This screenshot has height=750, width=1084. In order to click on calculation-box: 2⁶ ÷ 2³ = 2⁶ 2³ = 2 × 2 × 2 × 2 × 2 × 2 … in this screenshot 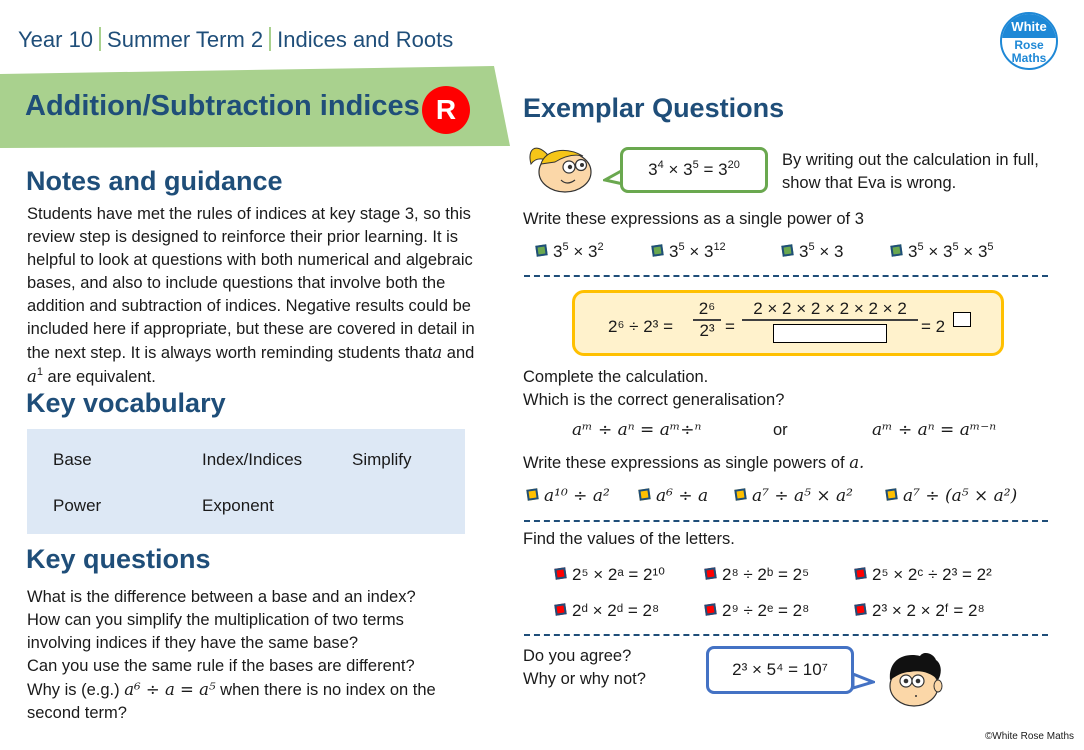, I will do `click(788, 323)`.